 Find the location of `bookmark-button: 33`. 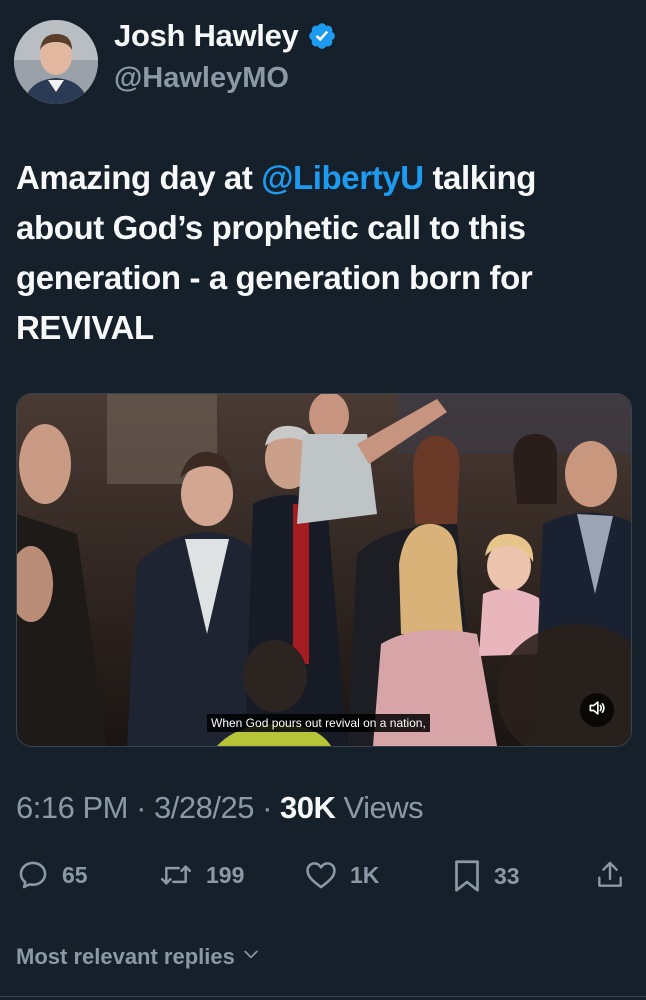

bookmark-button: 33 is located at coordinates (486, 876).